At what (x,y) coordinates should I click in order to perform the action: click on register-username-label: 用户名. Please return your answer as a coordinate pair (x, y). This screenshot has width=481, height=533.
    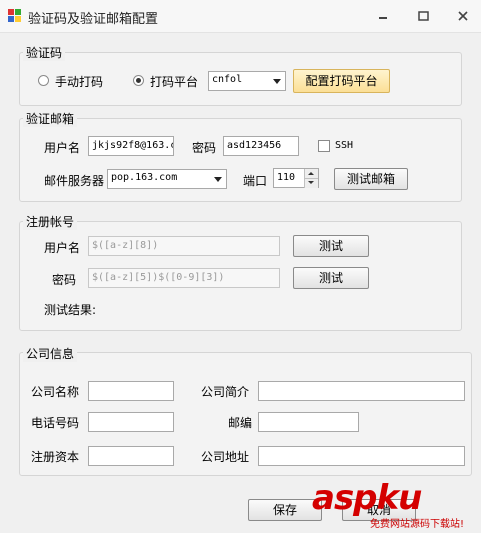
    Looking at the image, I should click on (62, 248).